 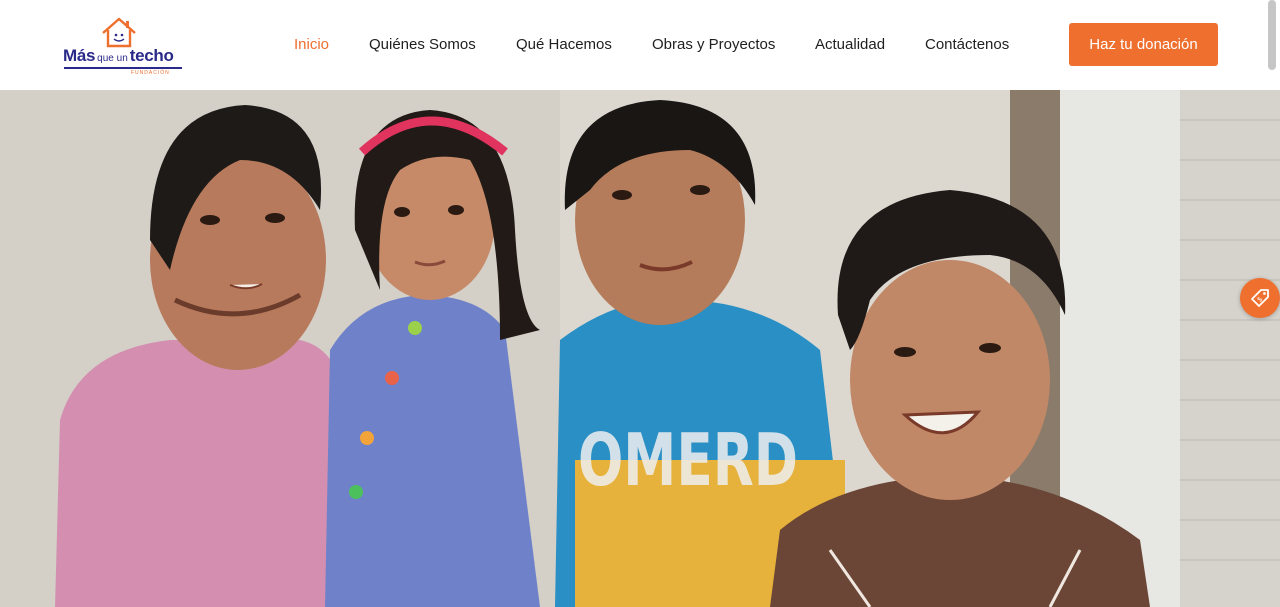 I want to click on logo-wordmark: Más que un techo, so click(x=118, y=56).